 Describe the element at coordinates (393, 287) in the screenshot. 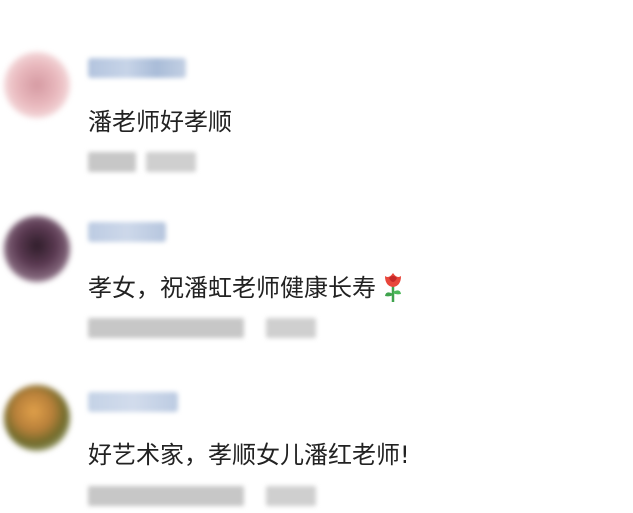

I see `rose-icon` at that location.